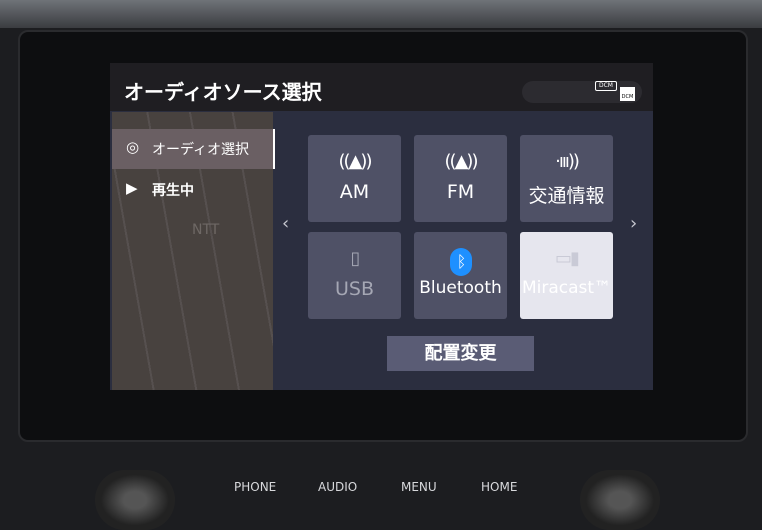 The image size is (762, 530). I want to click on source-usb: ▯ USB, so click(354, 275).